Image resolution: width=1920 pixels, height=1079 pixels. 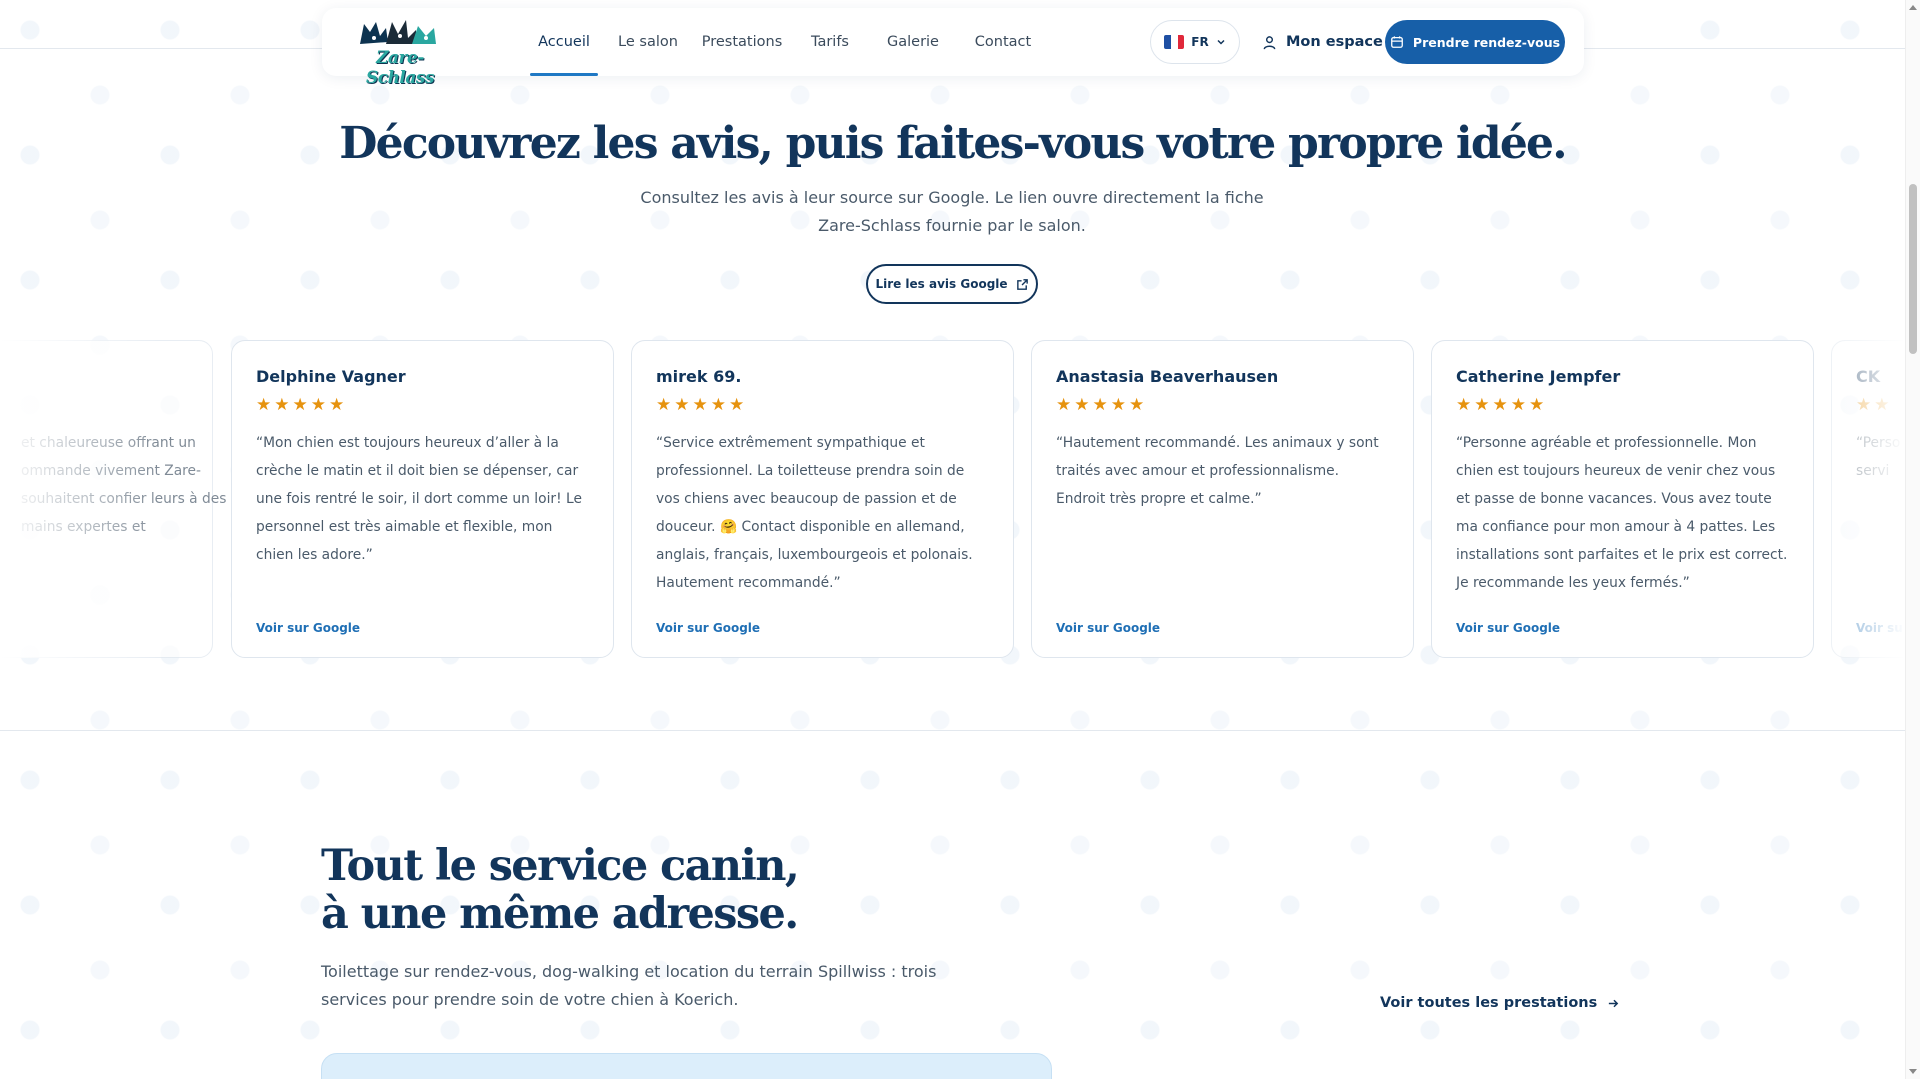 I want to click on nav-item-accueil: Accueil, so click(x=564, y=42).